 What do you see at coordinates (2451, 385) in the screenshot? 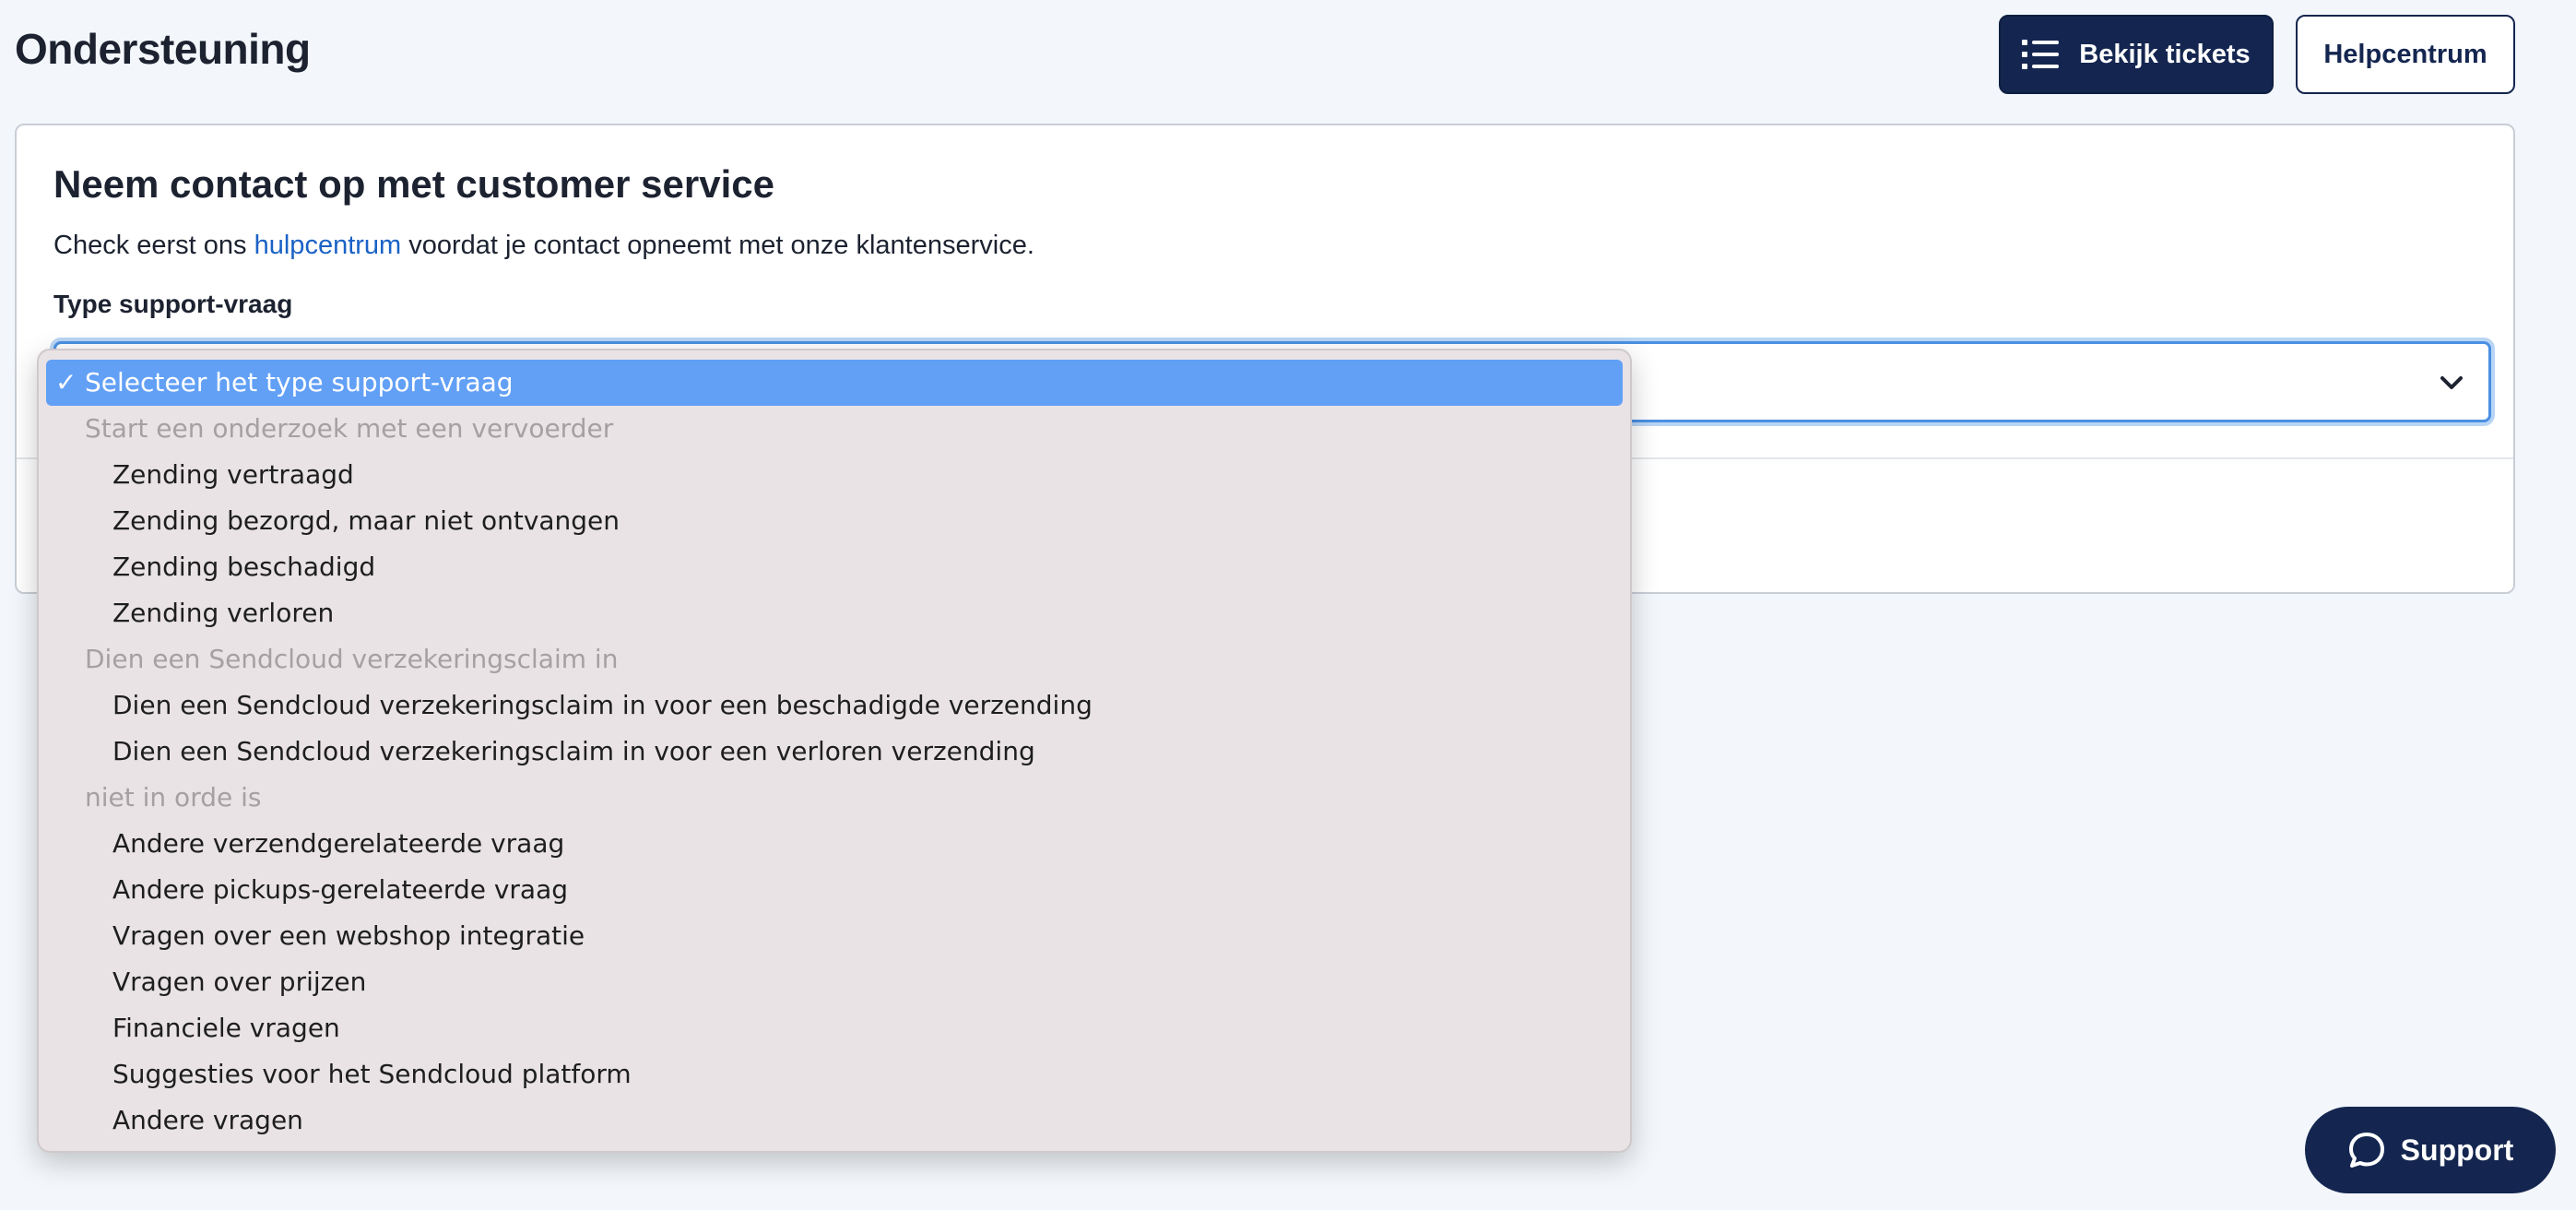
I see `chevron-down-icon` at bounding box center [2451, 385].